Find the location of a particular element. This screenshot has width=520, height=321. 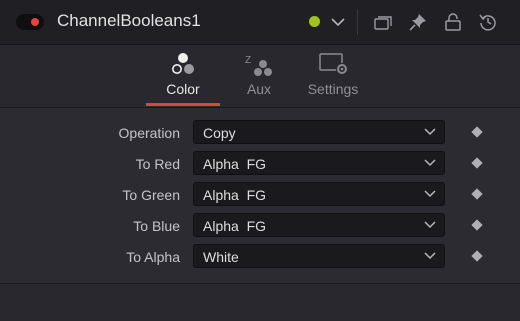

tab-color: Color is located at coordinates (183, 76).